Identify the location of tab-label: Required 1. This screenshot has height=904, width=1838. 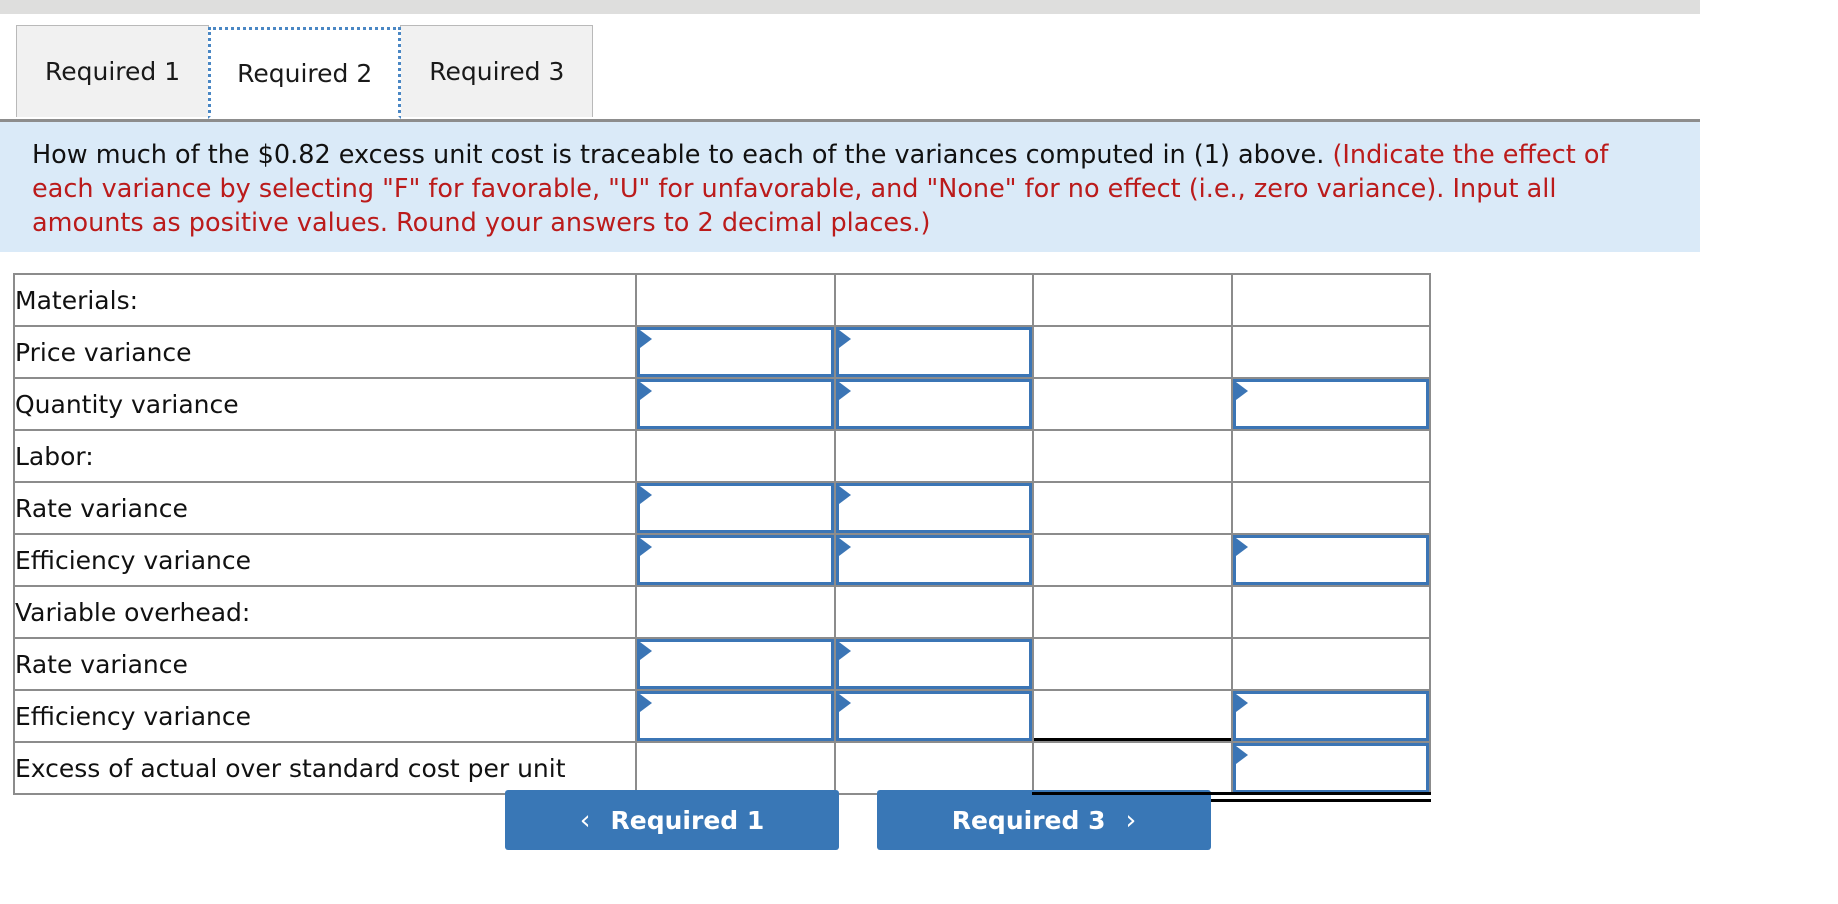
(113, 71).